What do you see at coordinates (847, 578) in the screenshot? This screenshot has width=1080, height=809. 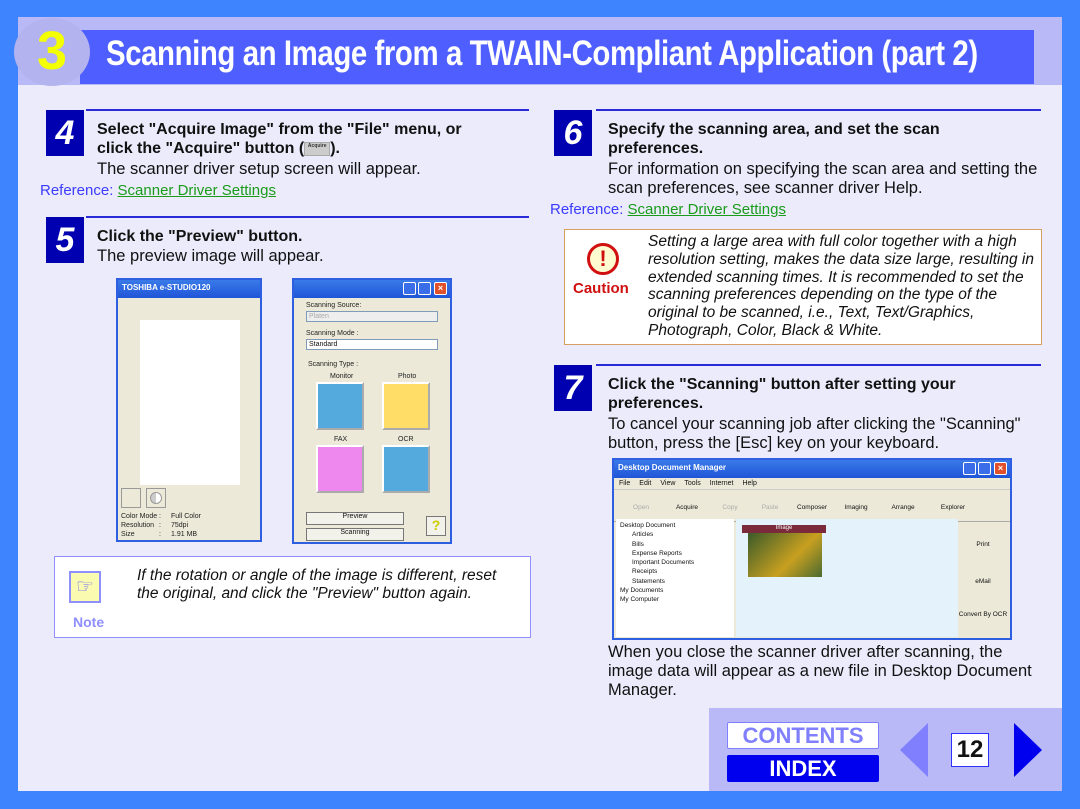 I see `document-area: Image` at bounding box center [847, 578].